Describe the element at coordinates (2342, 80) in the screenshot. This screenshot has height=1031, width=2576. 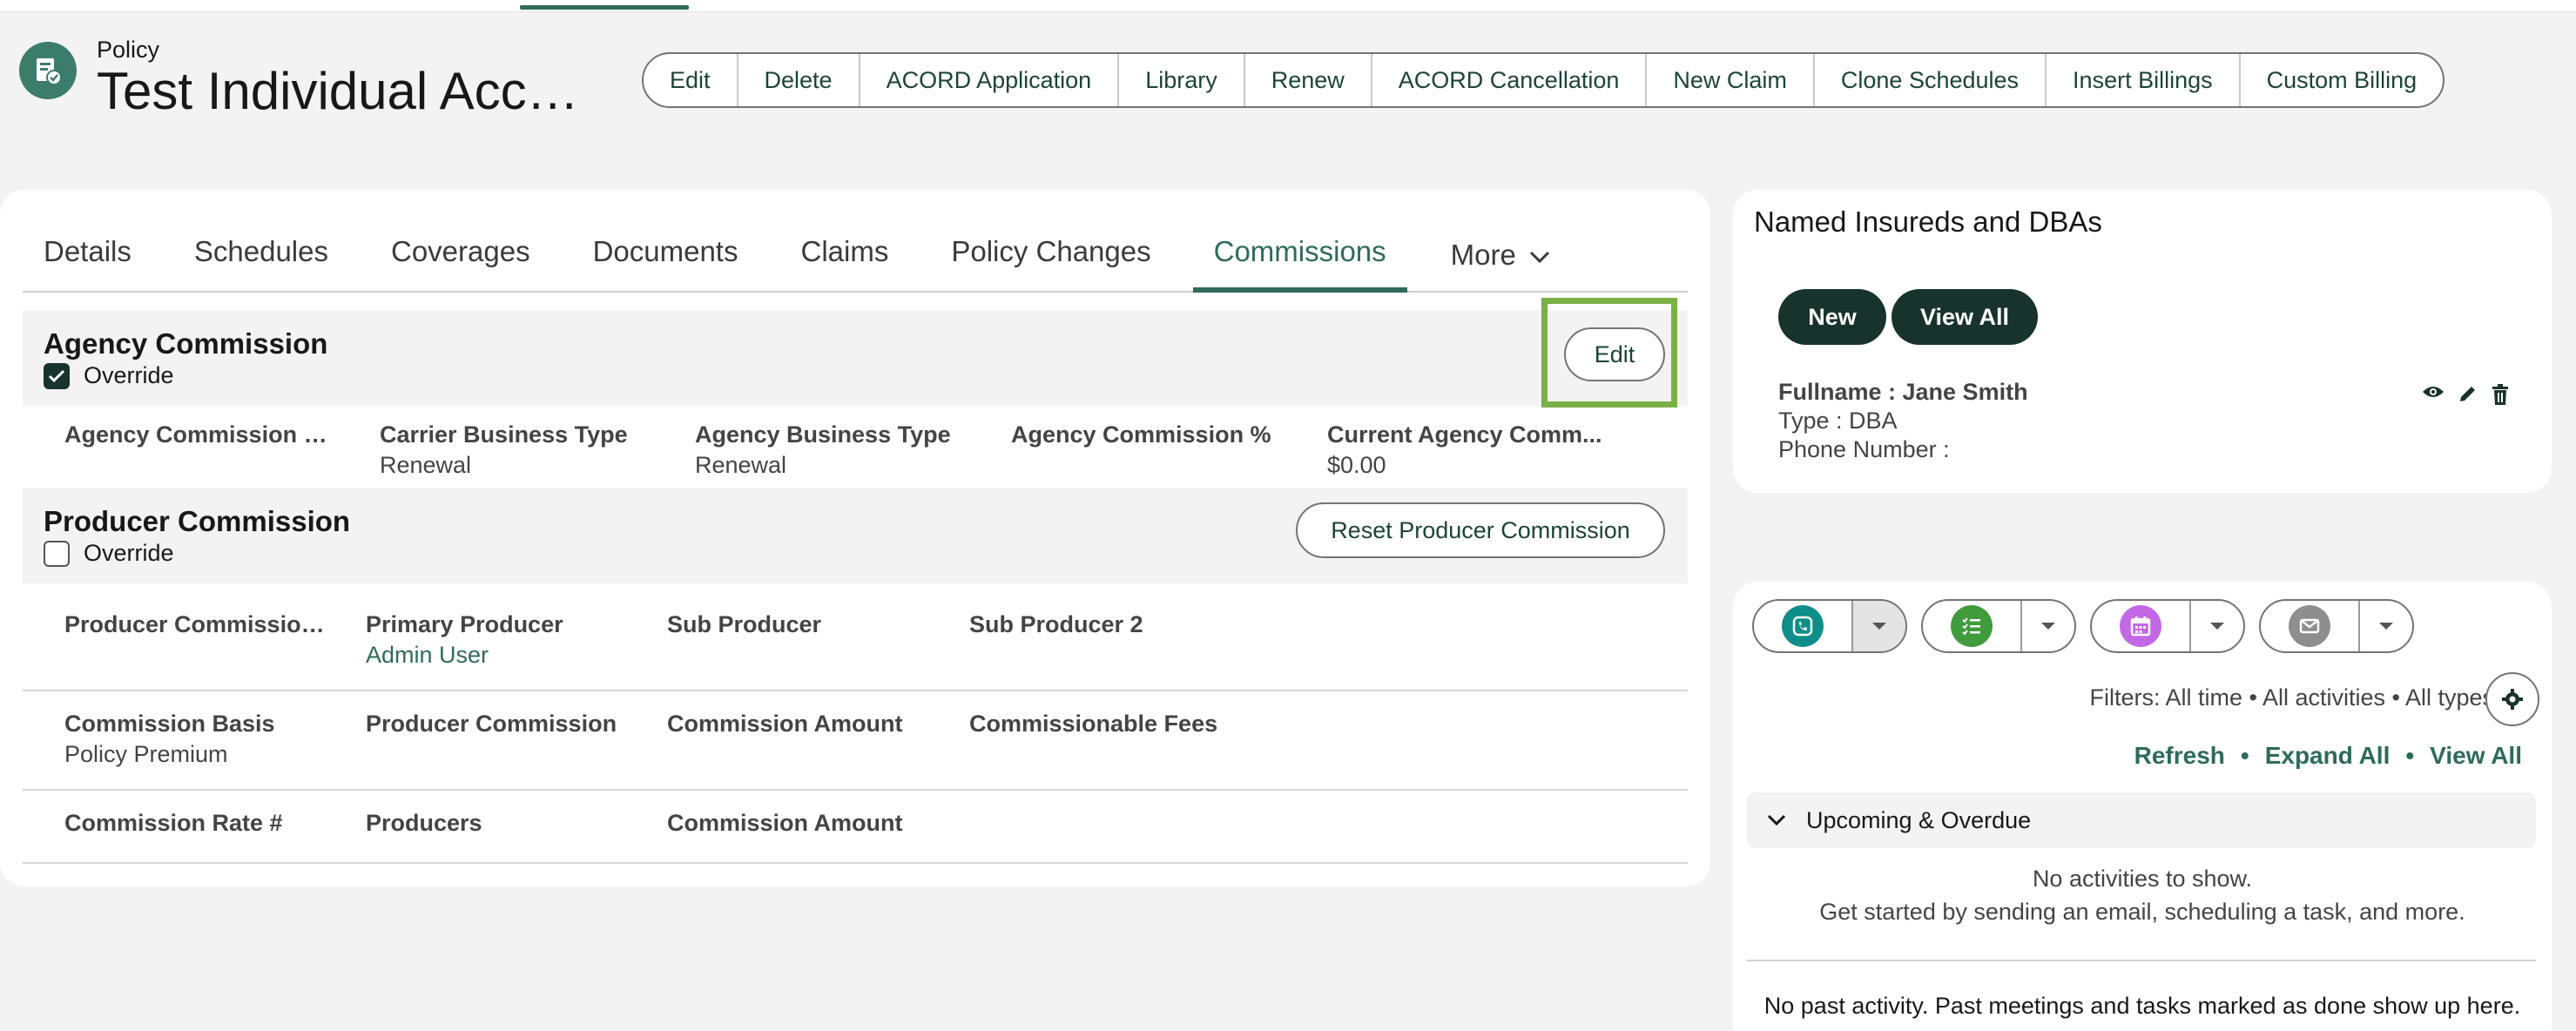
I see `custom-billing-button: Custom Billing` at that location.